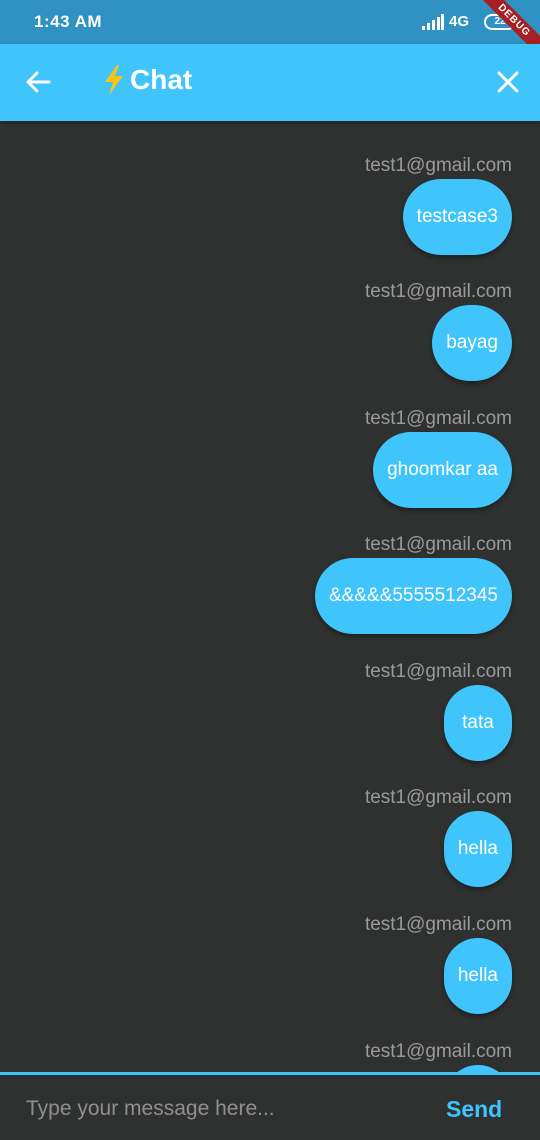 This screenshot has width=540, height=1140. Describe the element at coordinates (442, 470) in the screenshot. I see `message-bubble: ghoomkar aa` at that location.